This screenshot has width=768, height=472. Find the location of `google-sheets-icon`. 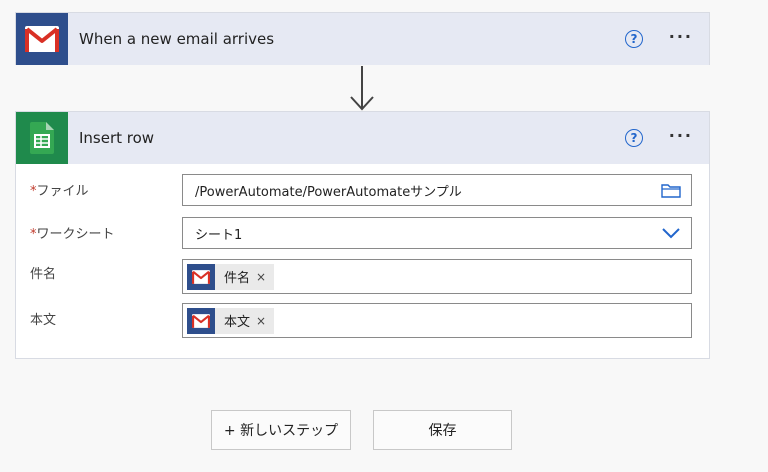

google-sheets-icon is located at coordinates (42, 138).